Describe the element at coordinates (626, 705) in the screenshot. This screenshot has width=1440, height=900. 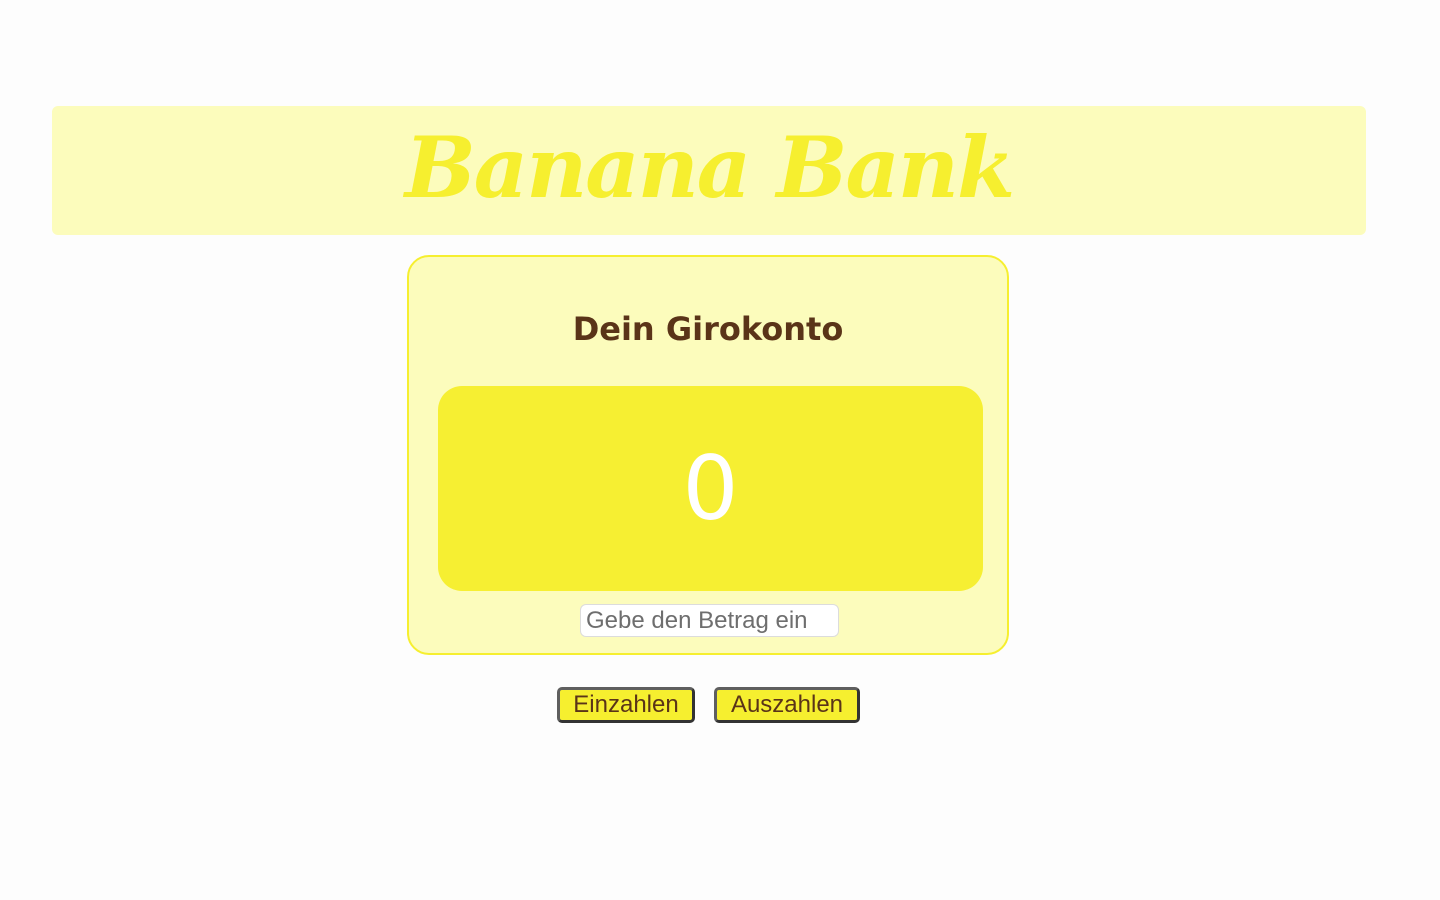
I see `deposit-button: Einzahlen` at that location.